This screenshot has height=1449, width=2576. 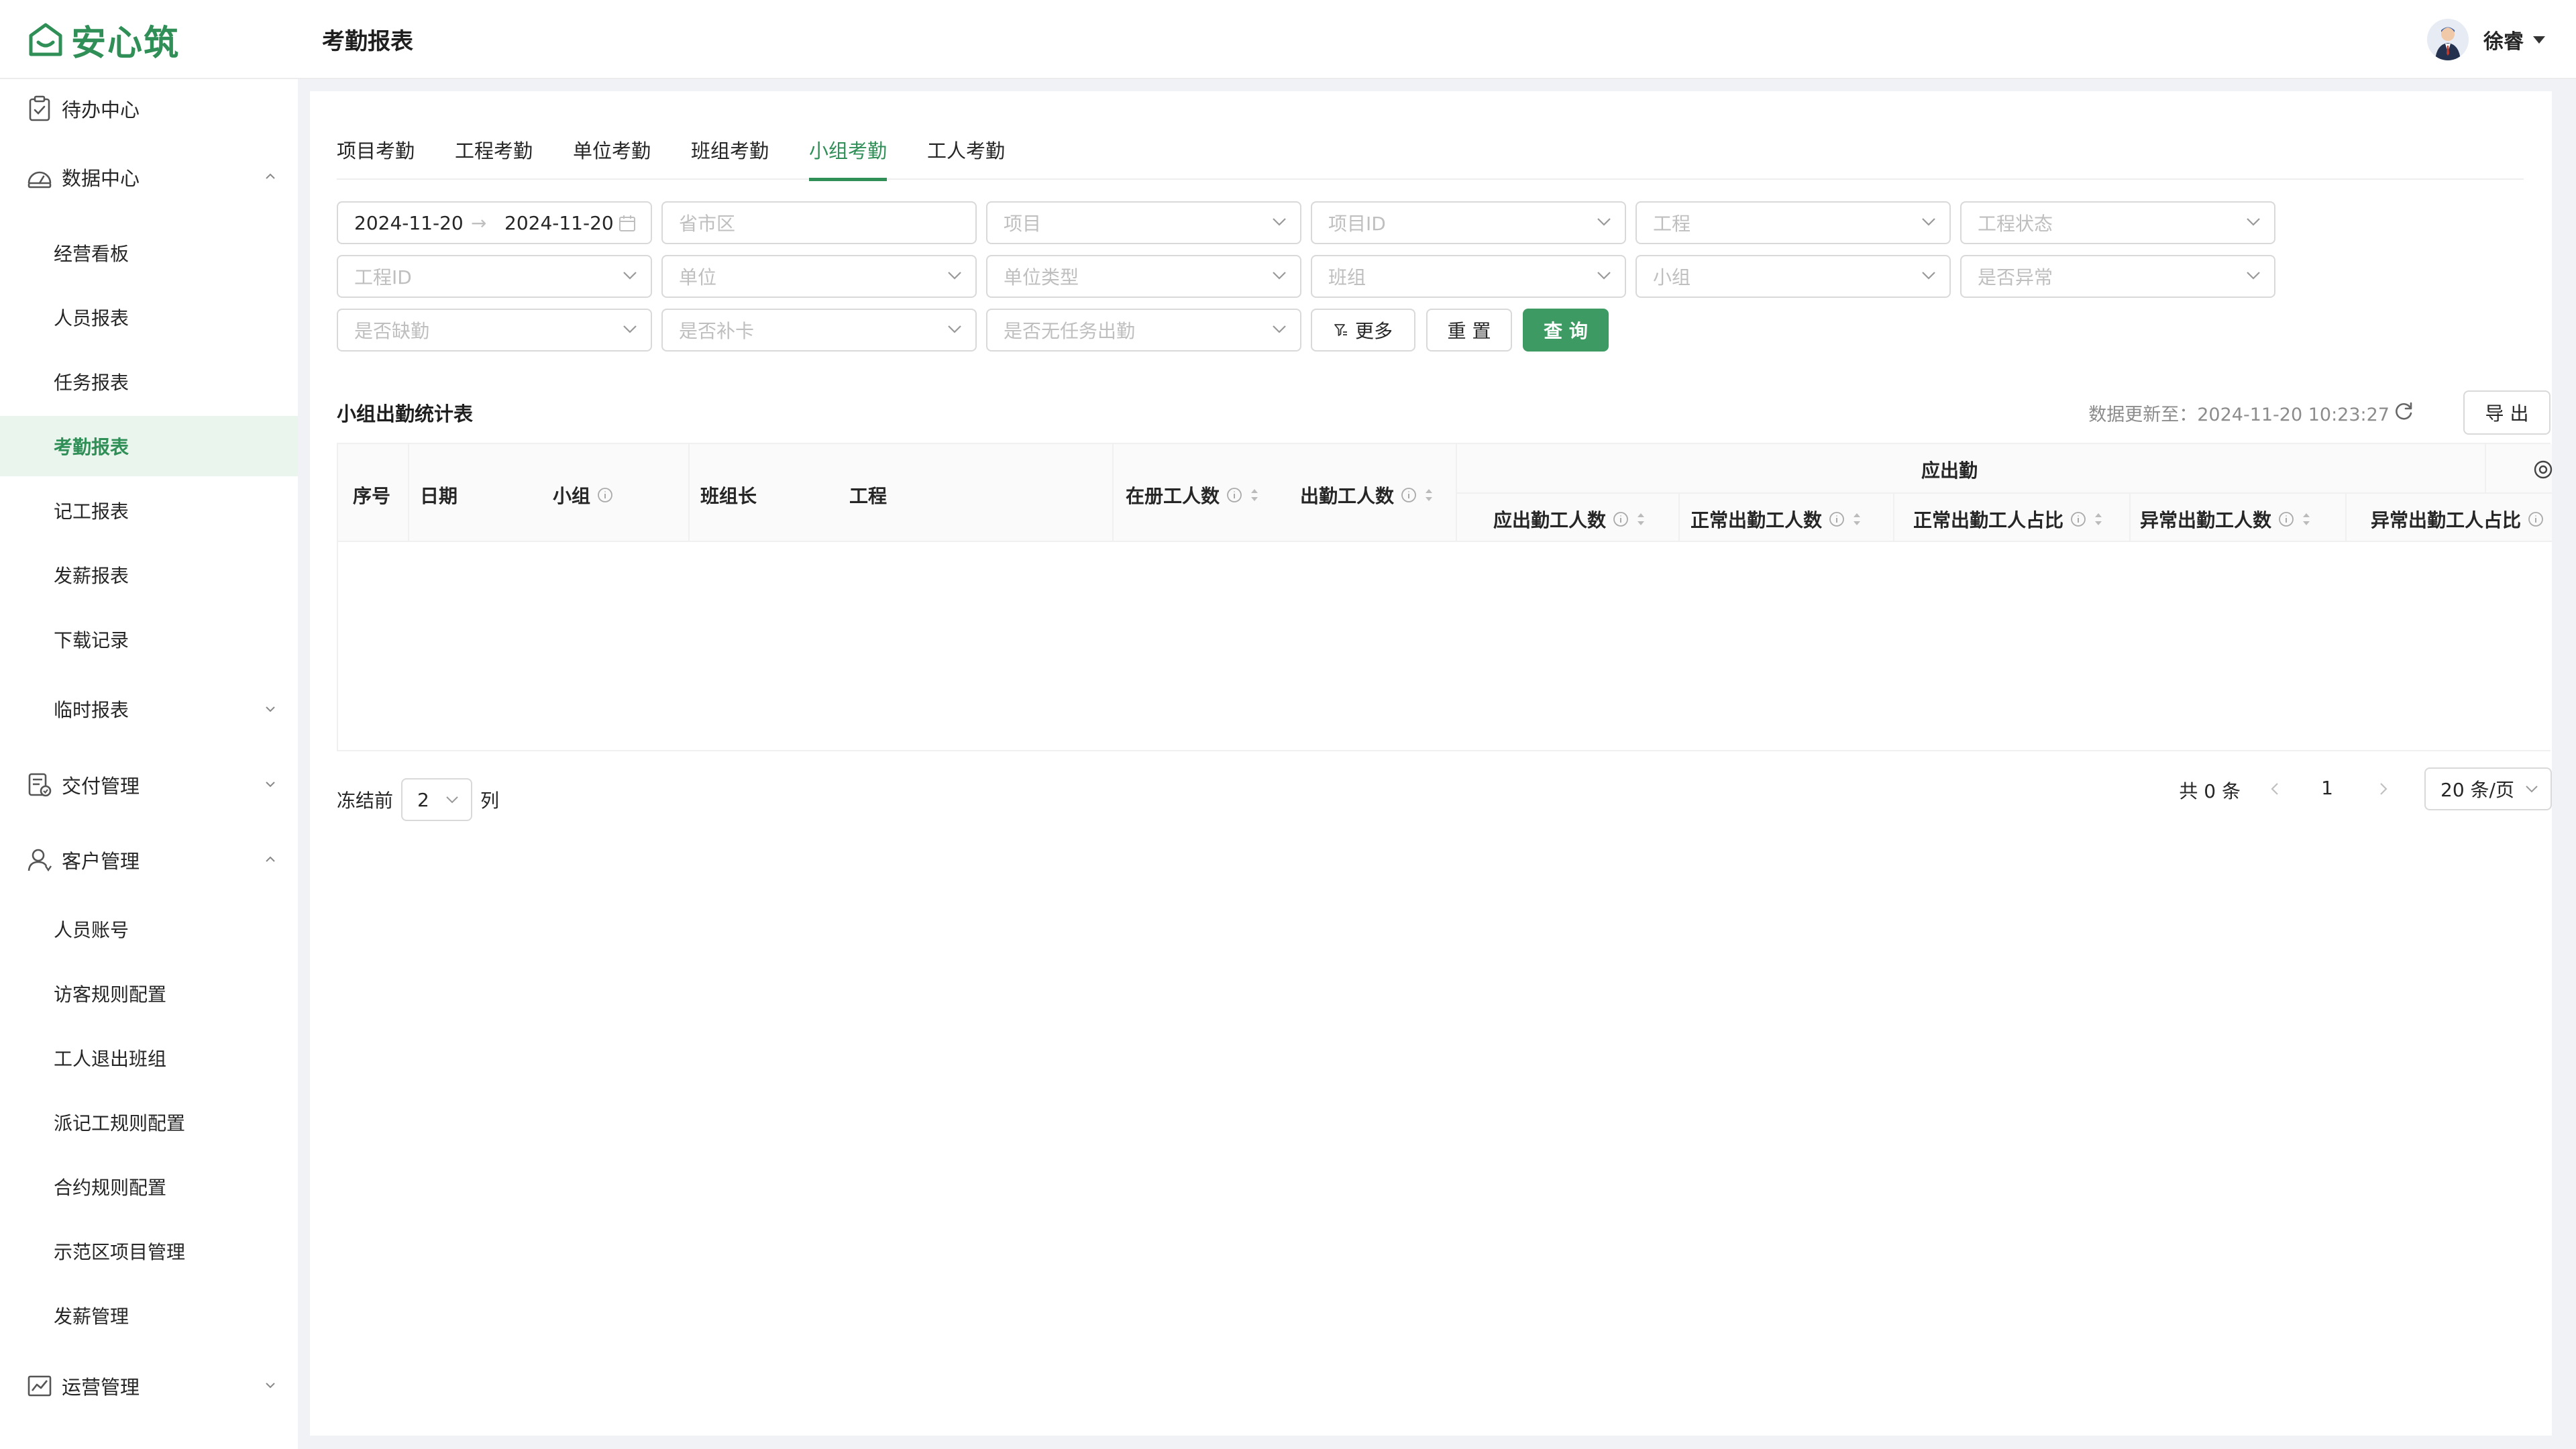 I want to click on tab-unit-attendance: 单位考勤, so click(x=612, y=153).